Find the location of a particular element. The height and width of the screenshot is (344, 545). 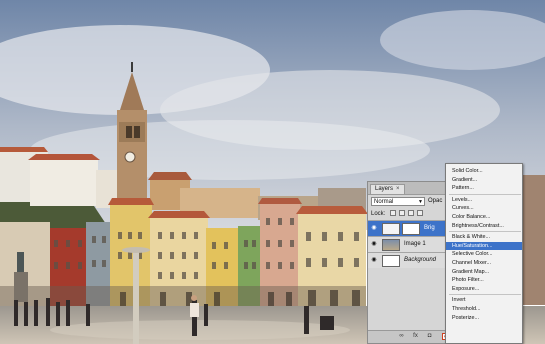

layer-mask-thumbnail is located at coordinates (411, 229).